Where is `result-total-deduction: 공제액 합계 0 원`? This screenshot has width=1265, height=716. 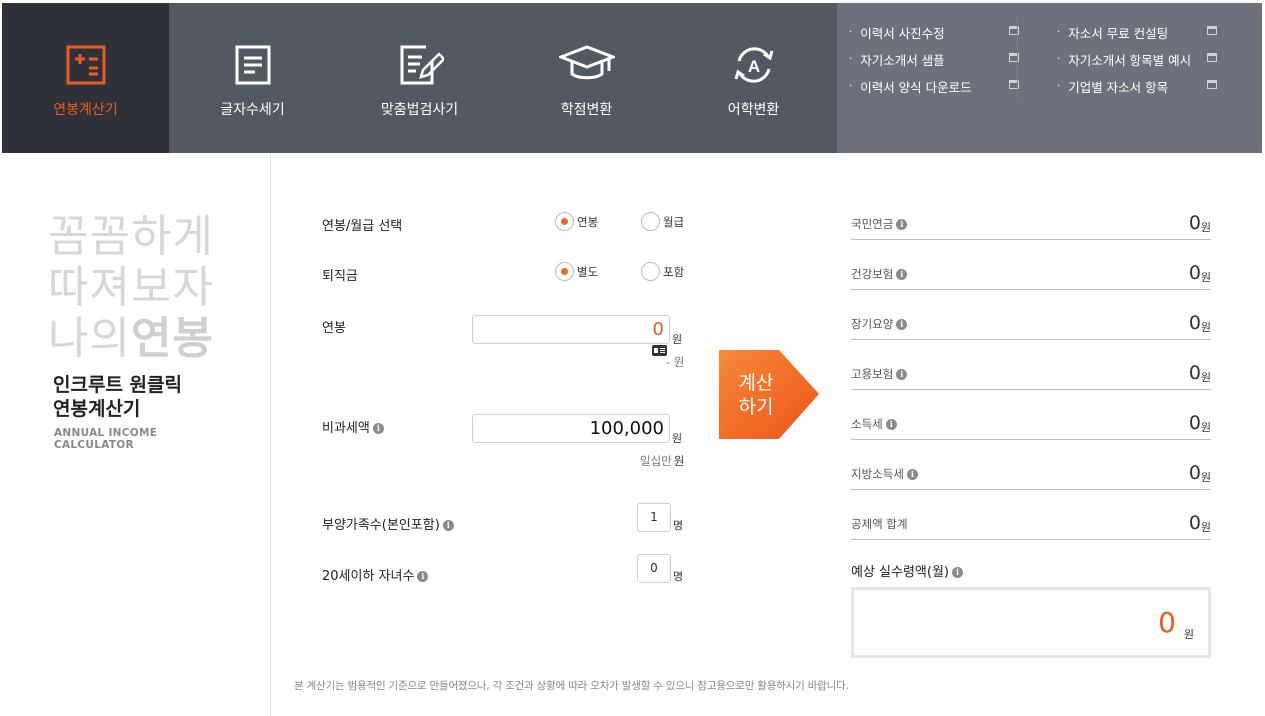 result-total-deduction: 공제액 합계 0 원 is located at coordinates (1031, 521).